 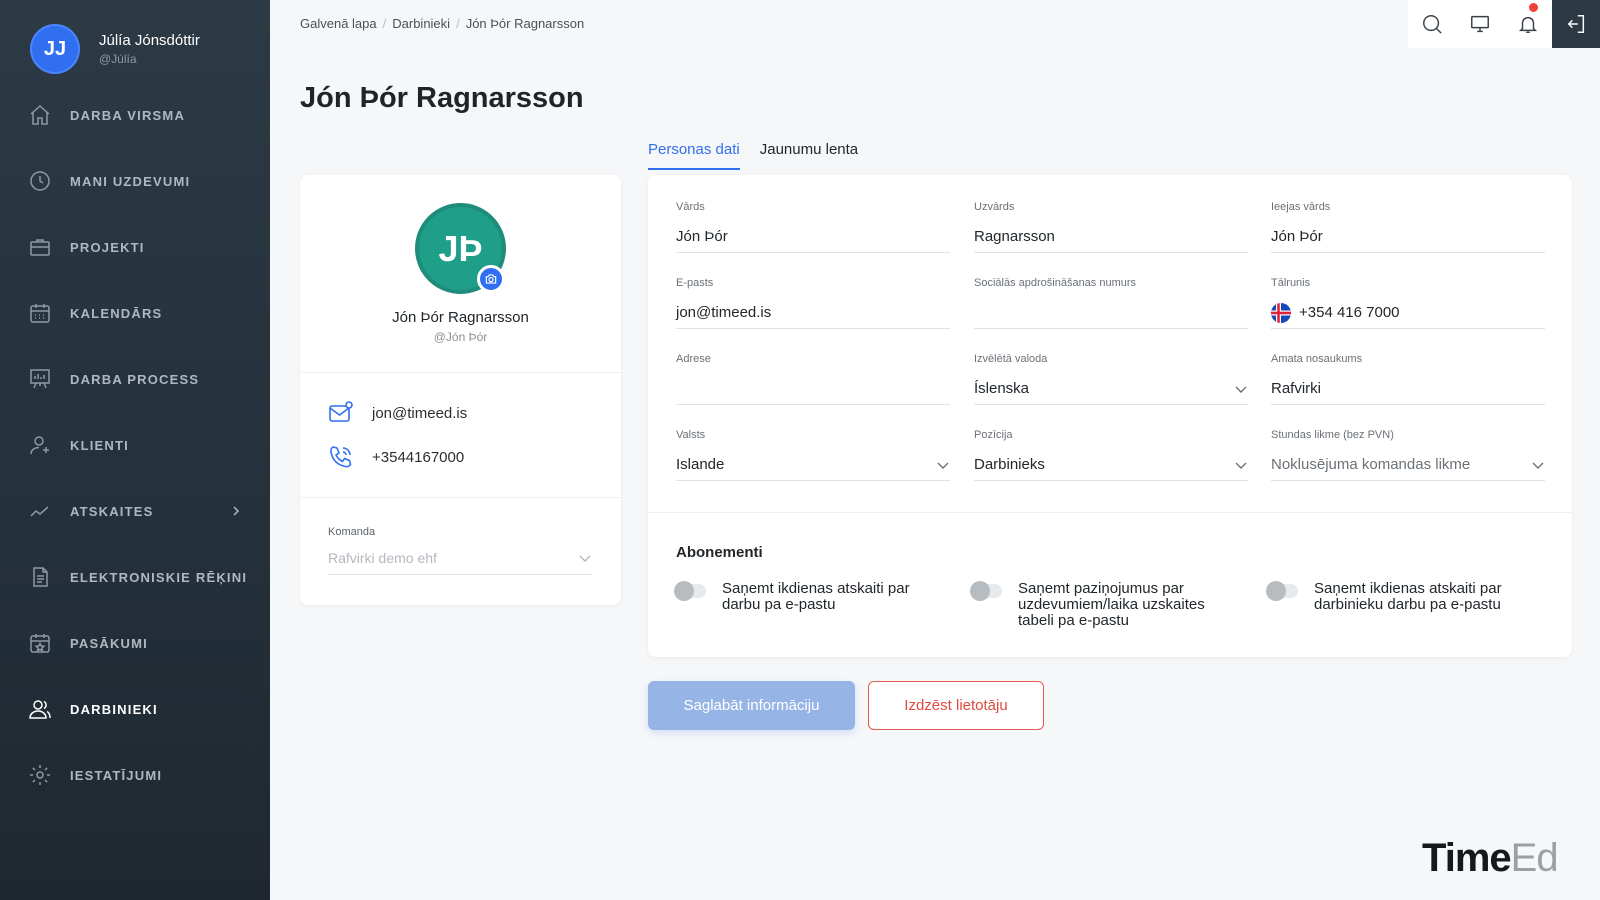 What do you see at coordinates (421, 23) in the screenshot?
I see `breadcrumb-employees: Darbinieki` at bounding box center [421, 23].